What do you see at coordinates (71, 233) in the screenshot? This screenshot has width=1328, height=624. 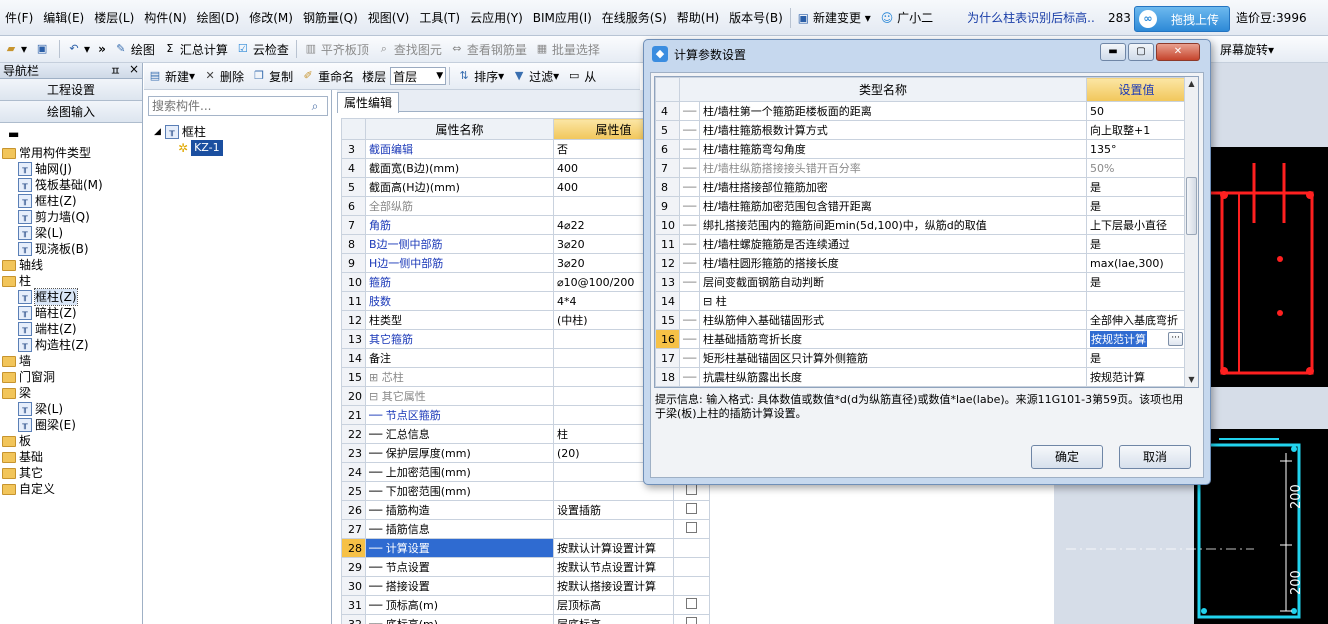 I see `nav-tree-item: ╥ 梁(L)` at bounding box center [71, 233].